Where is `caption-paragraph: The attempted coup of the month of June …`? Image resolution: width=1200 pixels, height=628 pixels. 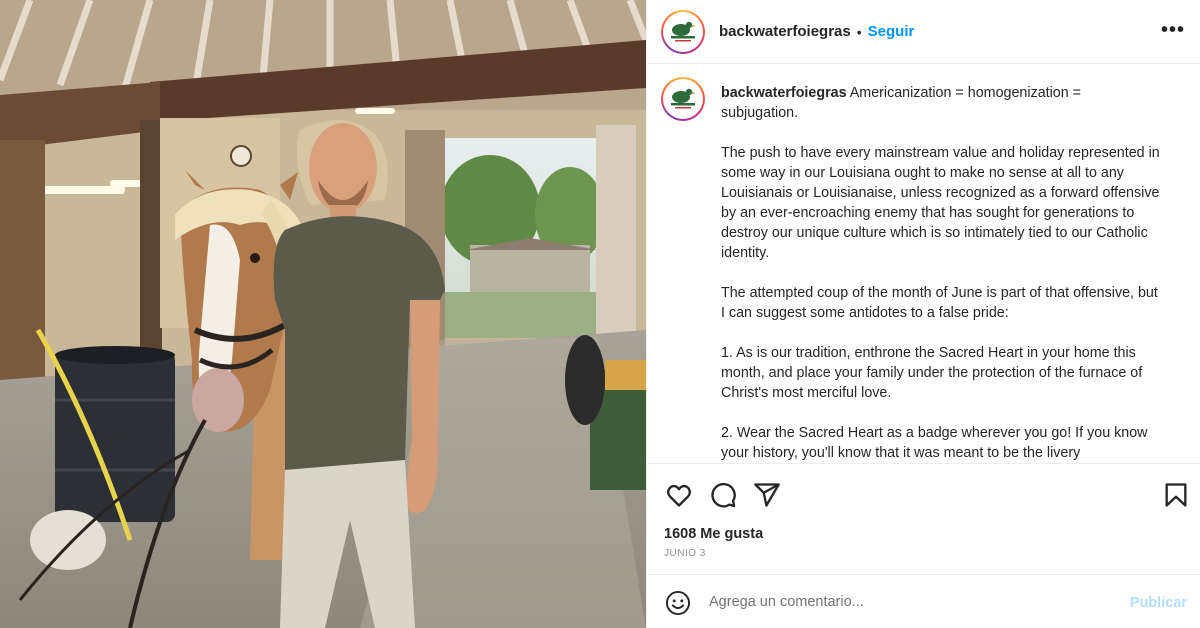
caption-paragraph: The attempted coup of the month of June … is located at coordinates (939, 303).